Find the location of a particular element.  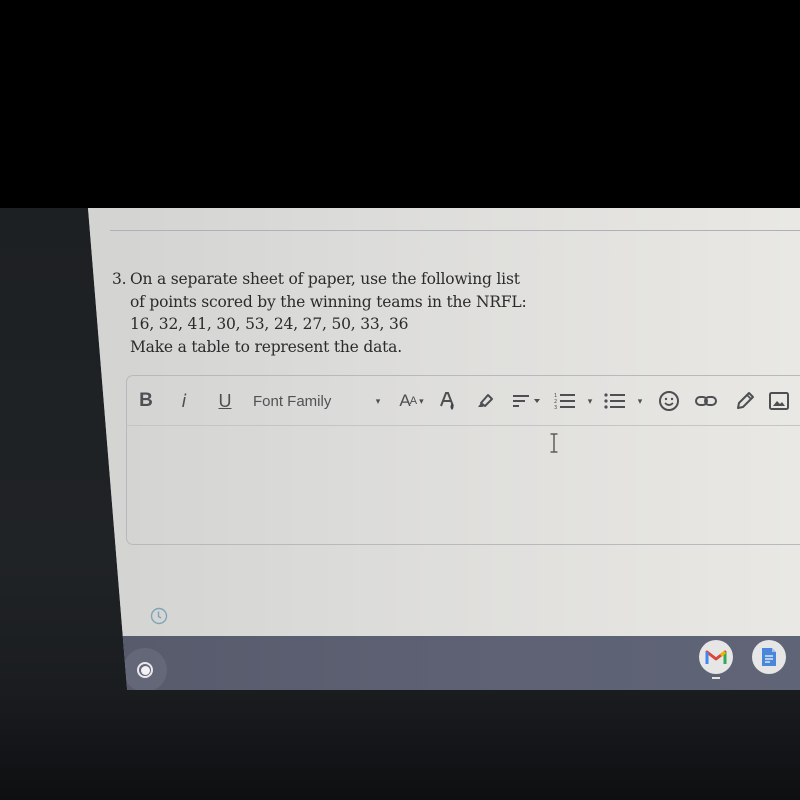

underline-button: U is located at coordinates (225, 401).